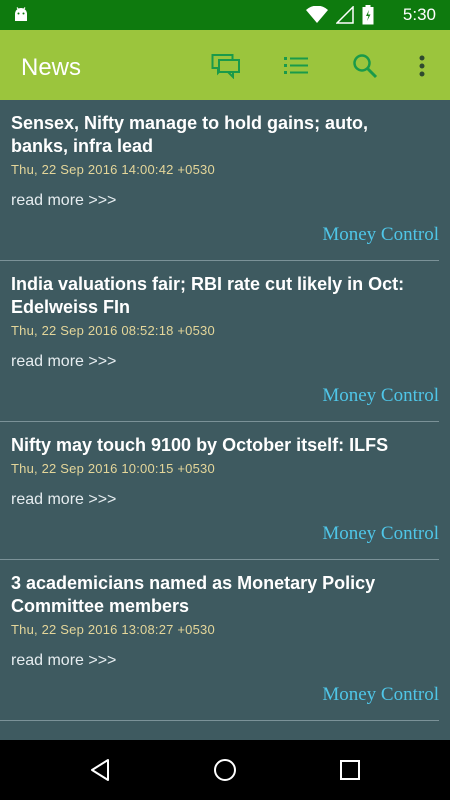 This screenshot has width=450, height=800. Describe the element at coordinates (225, 15) in the screenshot. I see `status-bar: 5:30` at that location.